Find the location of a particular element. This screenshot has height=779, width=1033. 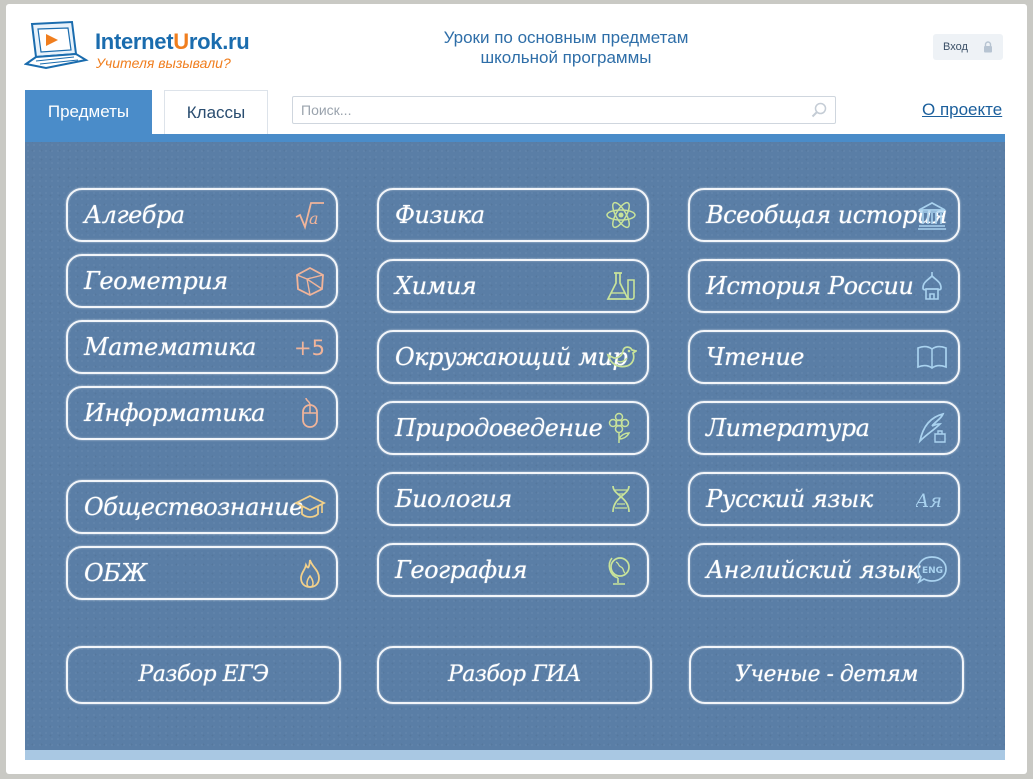

subject-geometry: Геометрия is located at coordinates (202, 281).